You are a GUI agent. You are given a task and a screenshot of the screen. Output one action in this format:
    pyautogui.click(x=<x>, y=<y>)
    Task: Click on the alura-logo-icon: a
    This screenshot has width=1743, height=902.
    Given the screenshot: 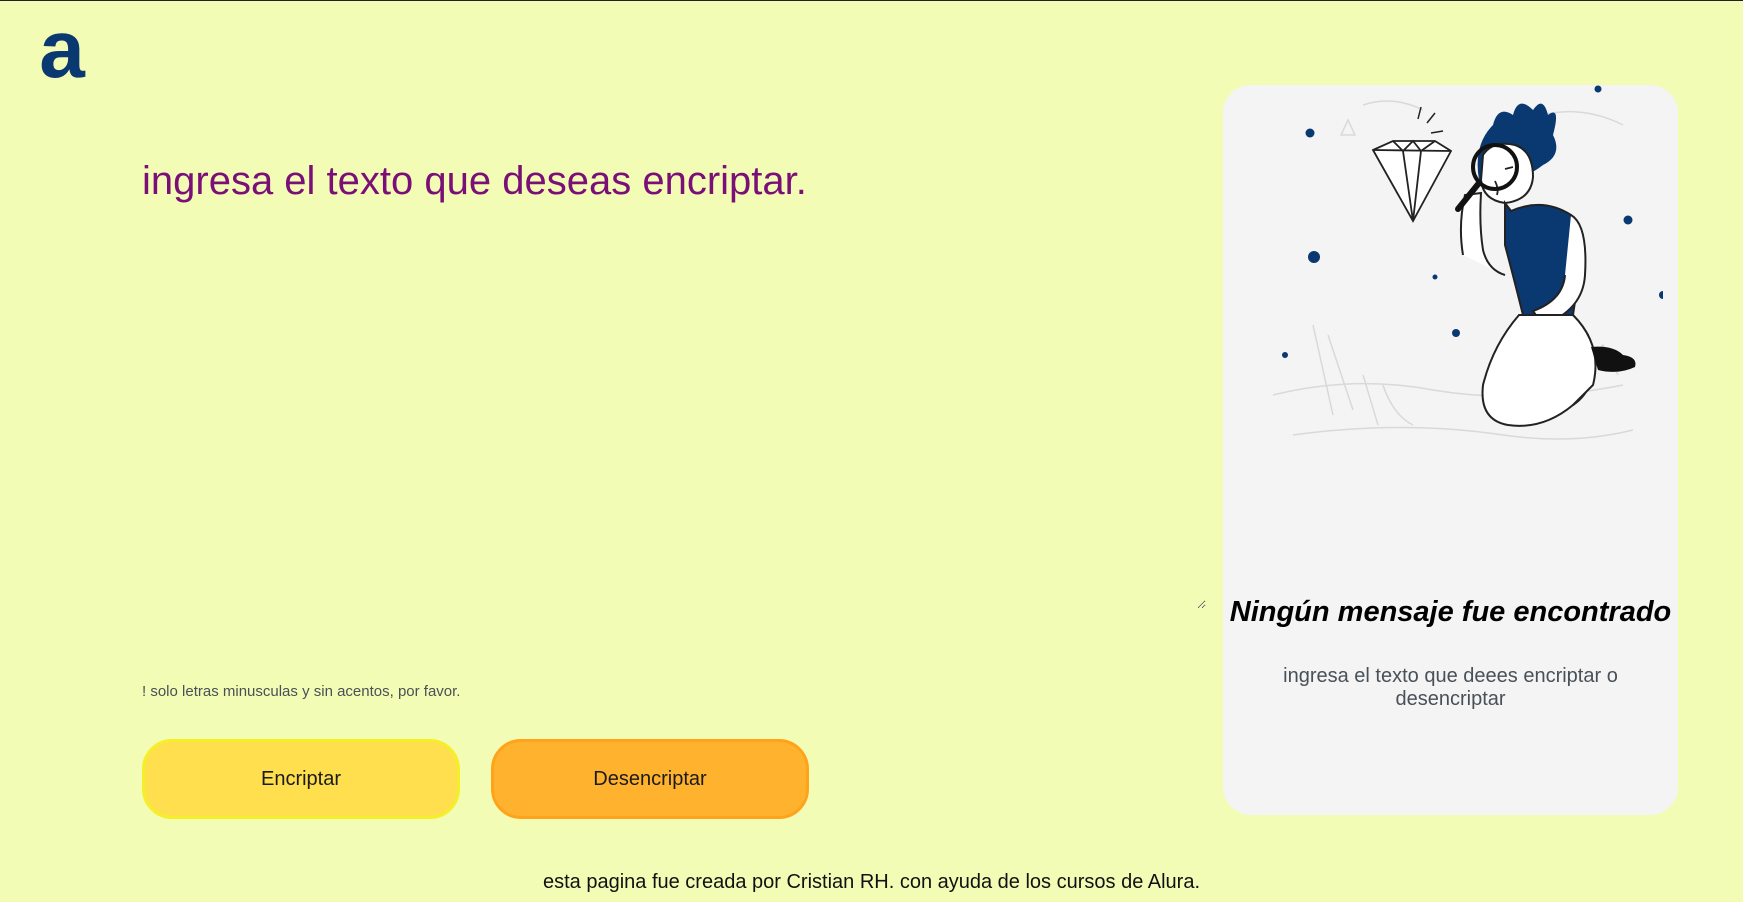 What is the action you would take?
    pyautogui.click(x=62, y=51)
    